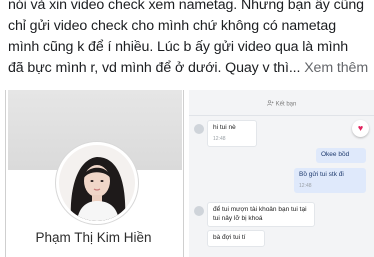 Image resolution: width=374 pixels, height=257 pixels. I want to click on chat-message-3-text: Bồ gửi tui stk đi, so click(321, 174).